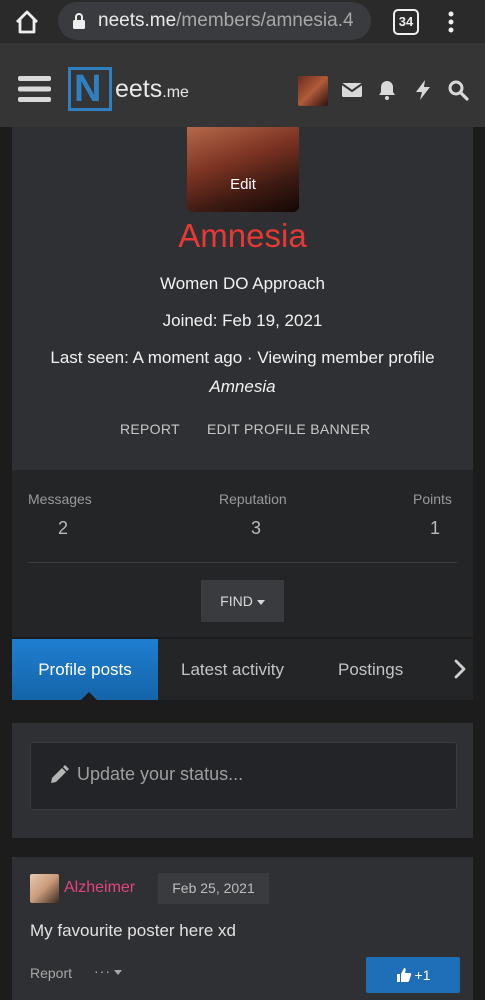  Describe the element at coordinates (139, 89) in the screenshot. I see `logo-name: eets` at that location.